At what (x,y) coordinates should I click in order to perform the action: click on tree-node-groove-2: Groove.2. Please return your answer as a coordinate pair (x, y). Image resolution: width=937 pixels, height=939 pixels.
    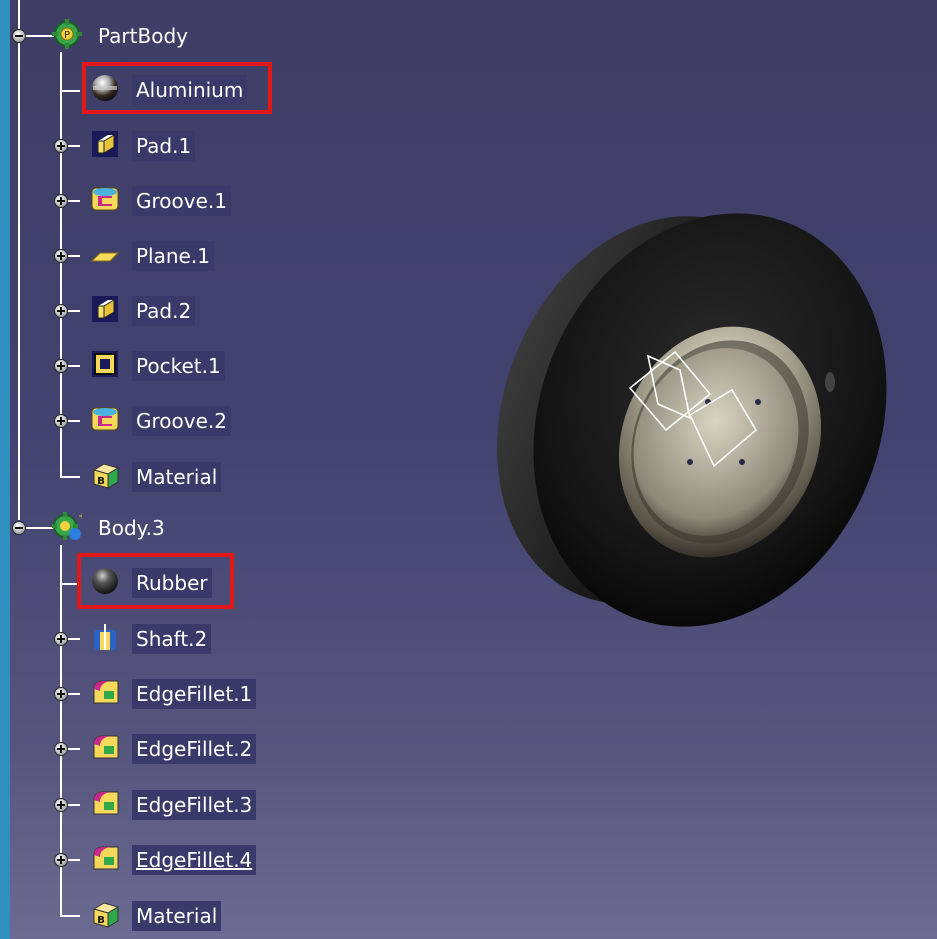
    Looking at the image, I should click on (181, 421).